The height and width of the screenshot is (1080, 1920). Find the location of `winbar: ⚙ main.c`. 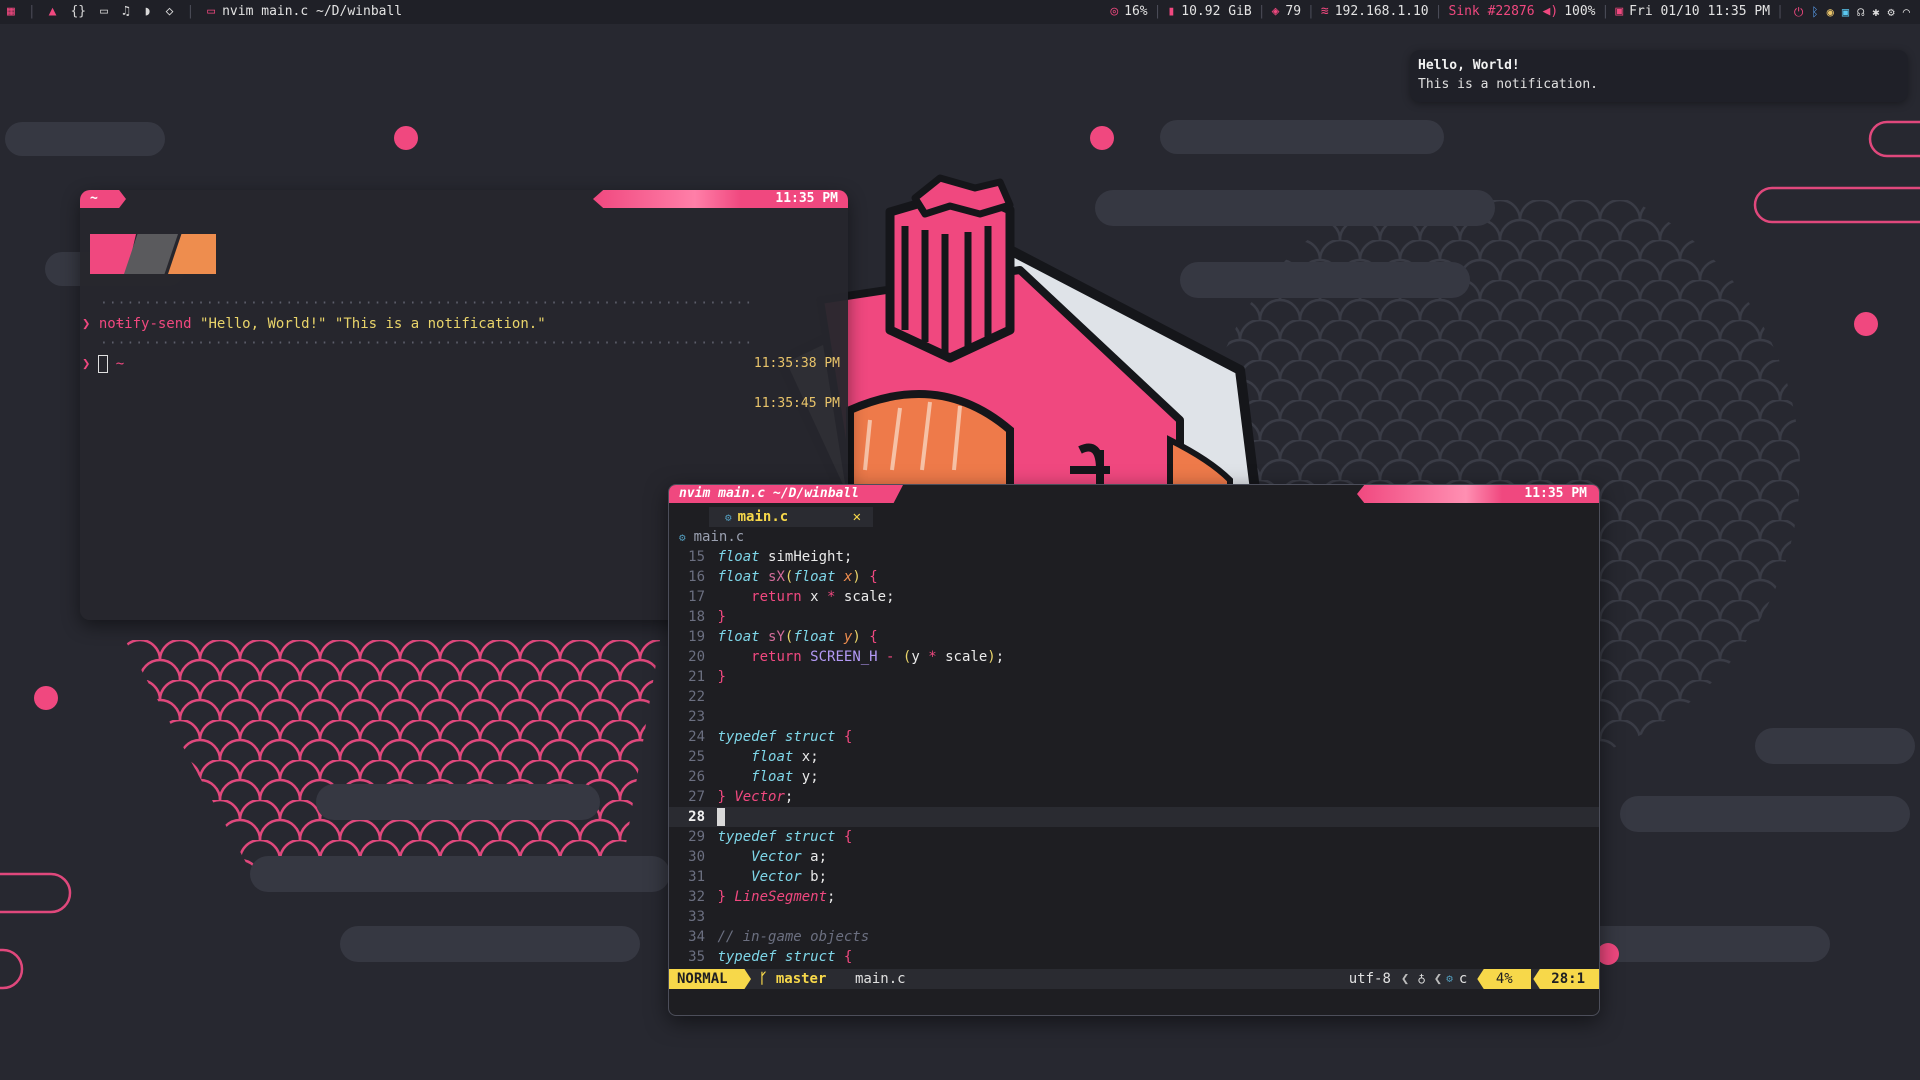

winbar: ⚙ main.c is located at coordinates (712, 537).